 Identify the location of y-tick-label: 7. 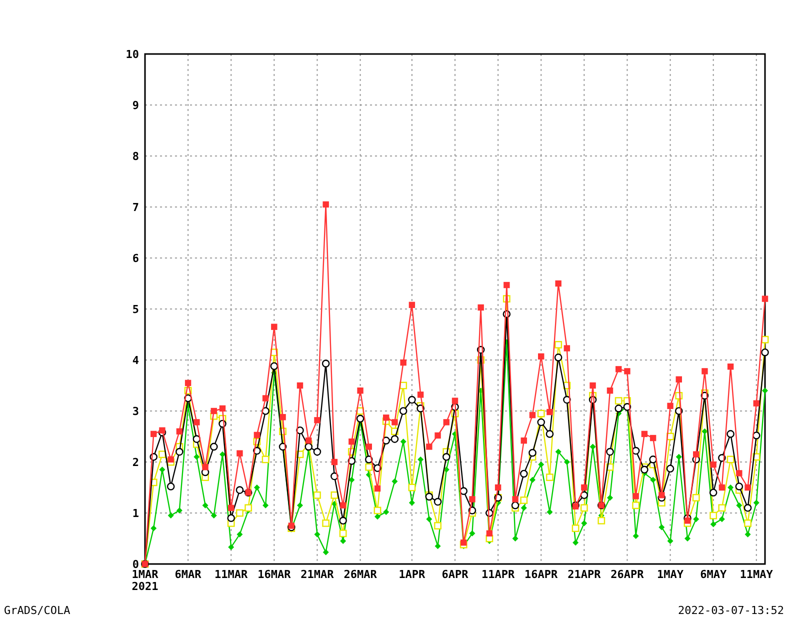
(135, 207).